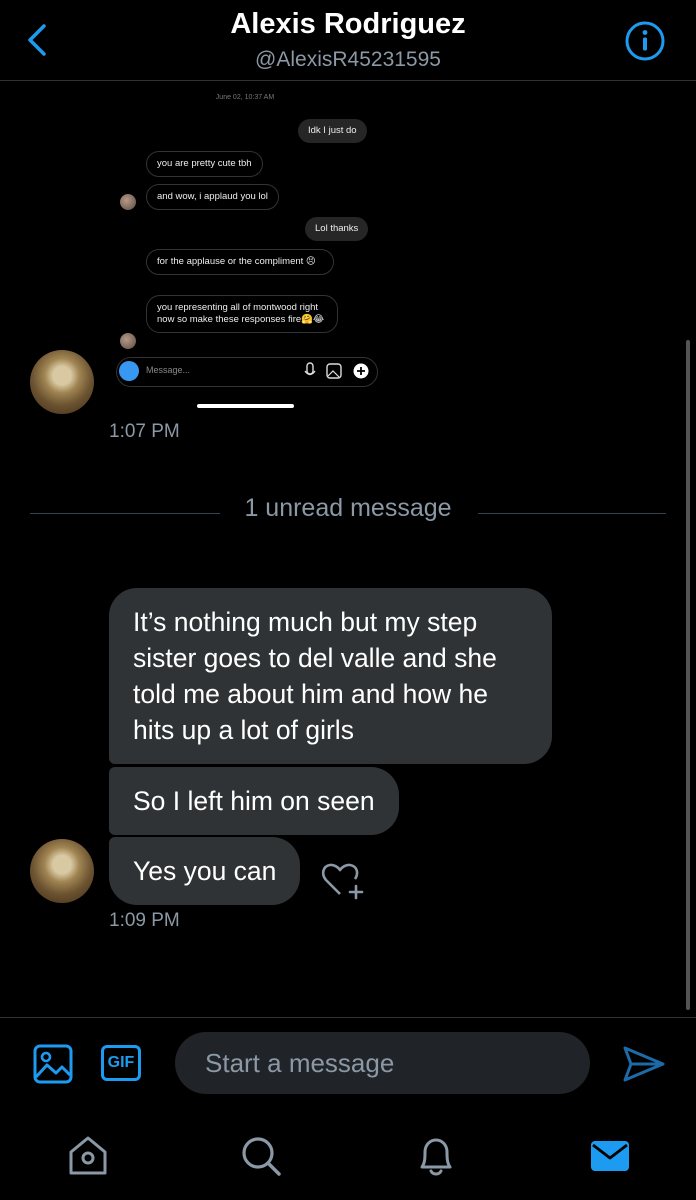 This screenshot has width=696, height=1200. Describe the element at coordinates (348, 24) in the screenshot. I see `contact-name: Alexis Rodriguez` at that location.